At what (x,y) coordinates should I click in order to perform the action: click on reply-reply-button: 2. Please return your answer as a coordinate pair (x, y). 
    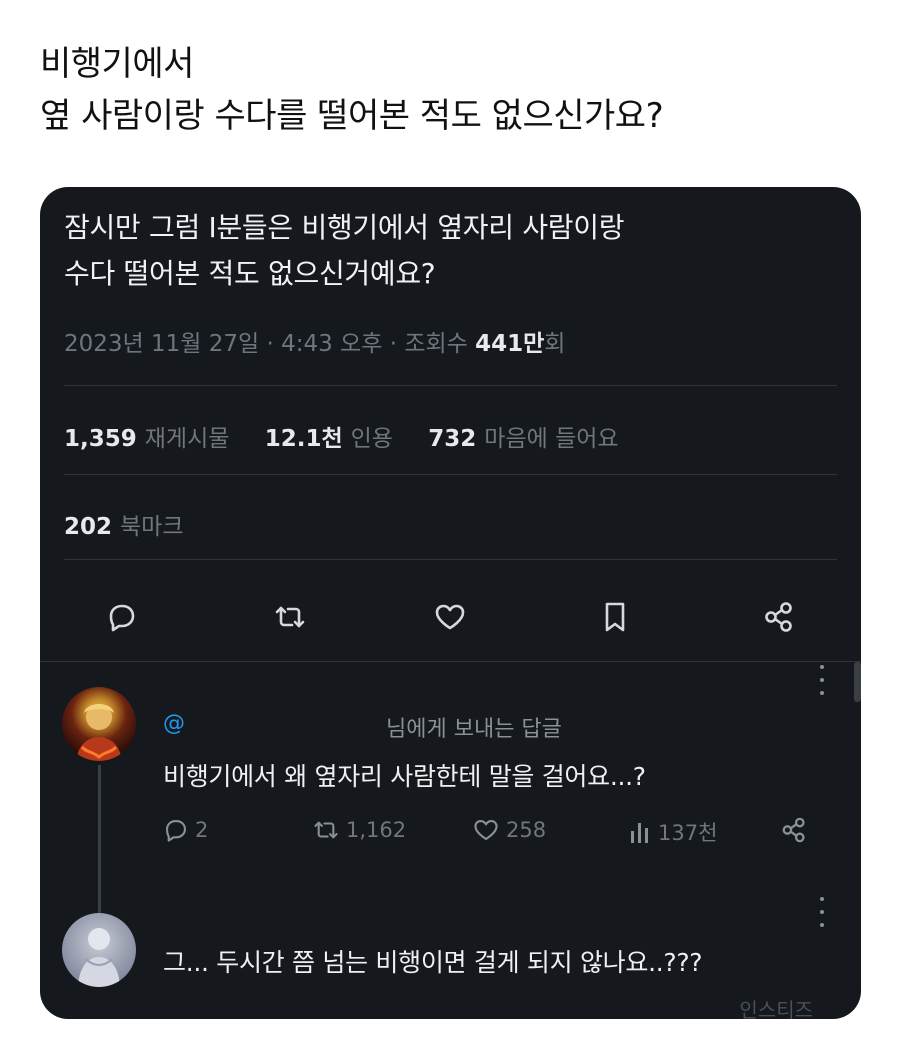
    Looking at the image, I should click on (185, 830).